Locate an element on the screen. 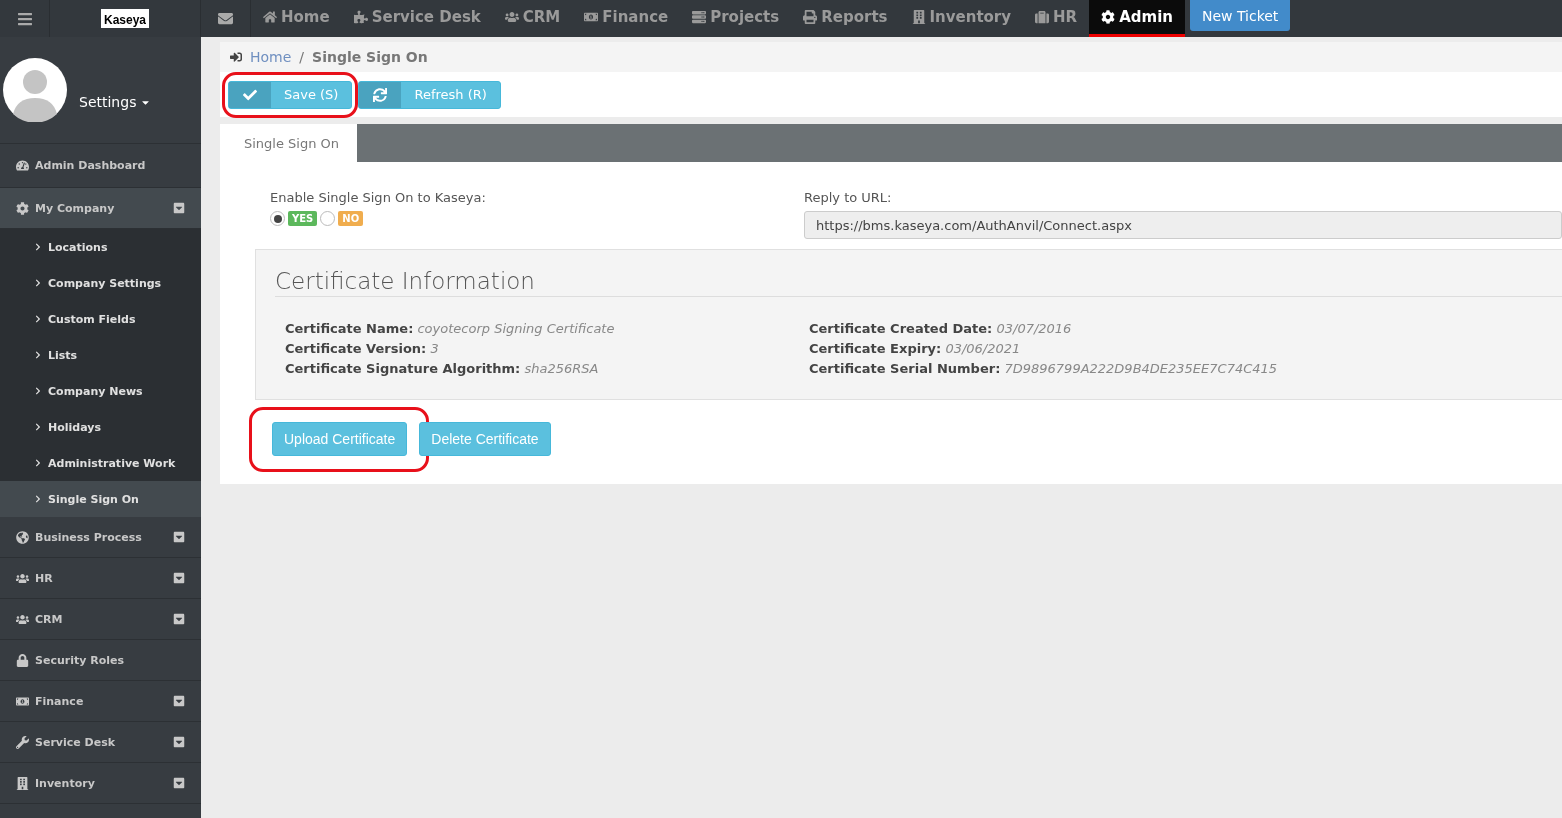  sidebar-item: My Company is located at coordinates (100, 208).